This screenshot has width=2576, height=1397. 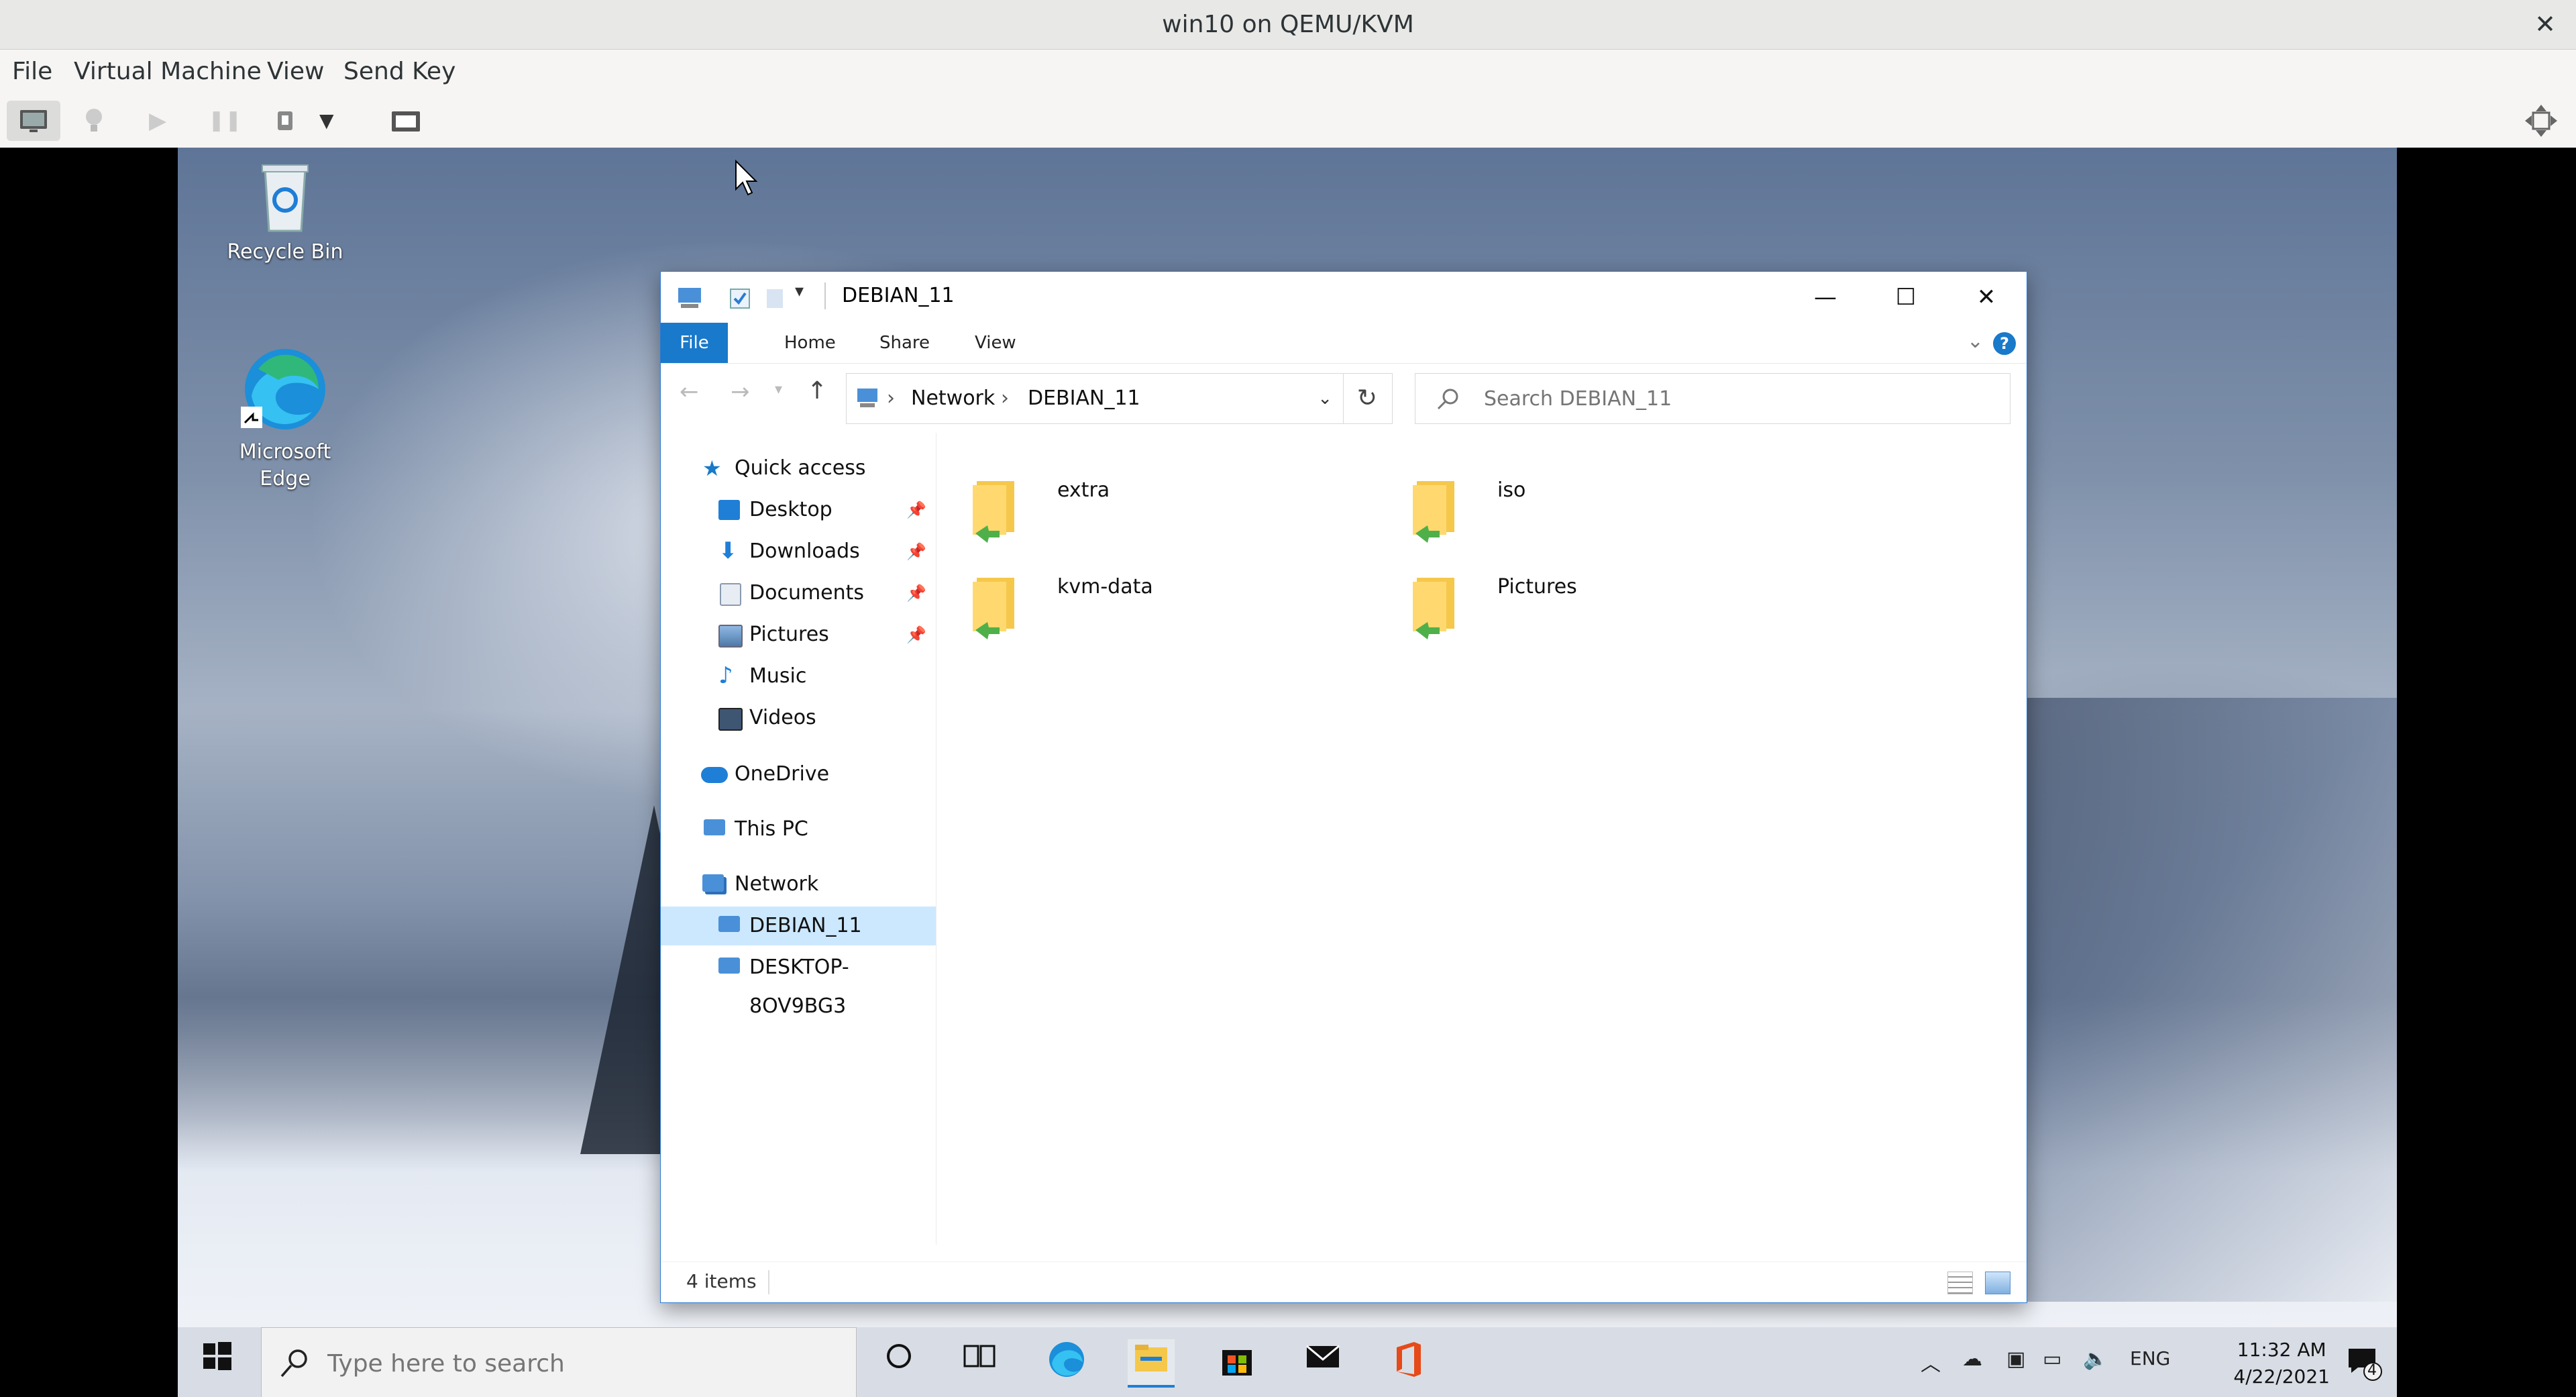 What do you see at coordinates (740, 299) in the screenshot?
I see `properties-icon` at bounding box center [740, 299].